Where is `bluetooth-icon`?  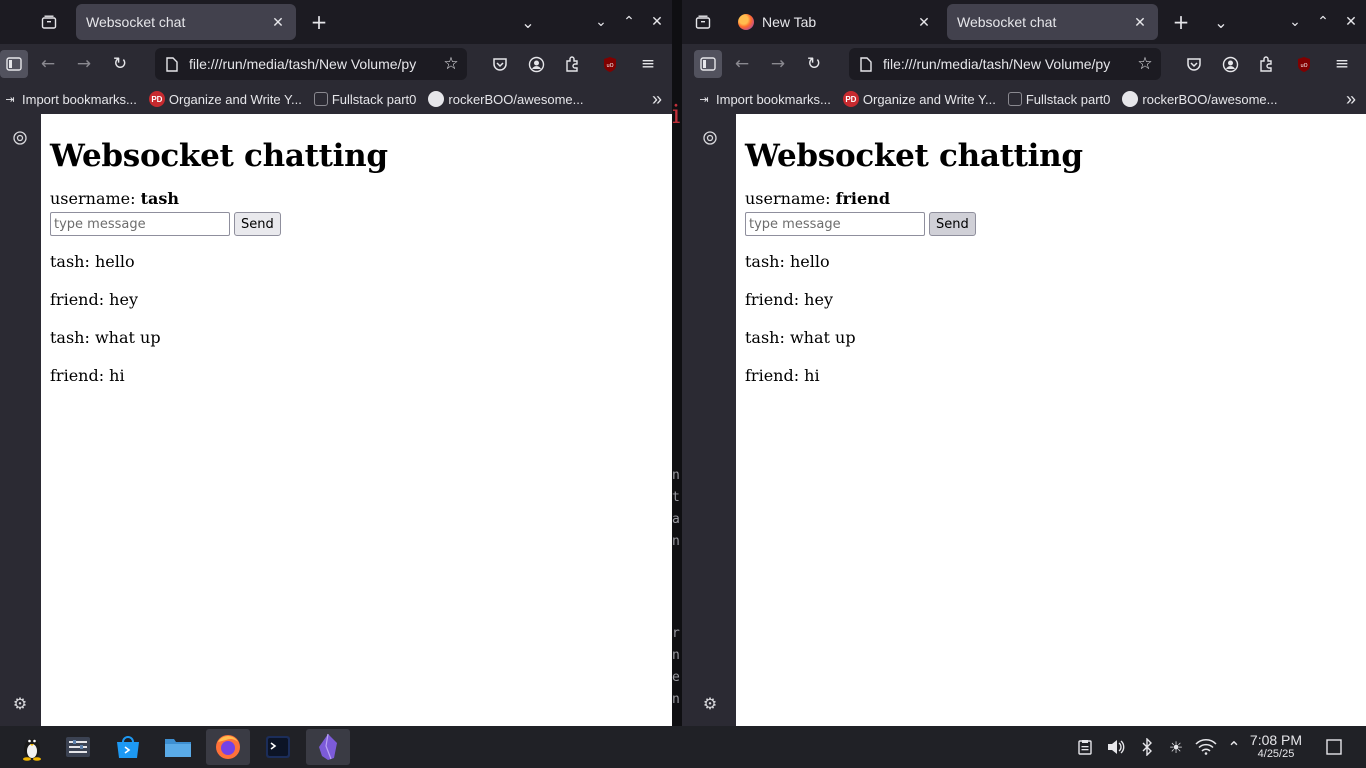
bluetooth-icon is located at coordinates (1147, 747).